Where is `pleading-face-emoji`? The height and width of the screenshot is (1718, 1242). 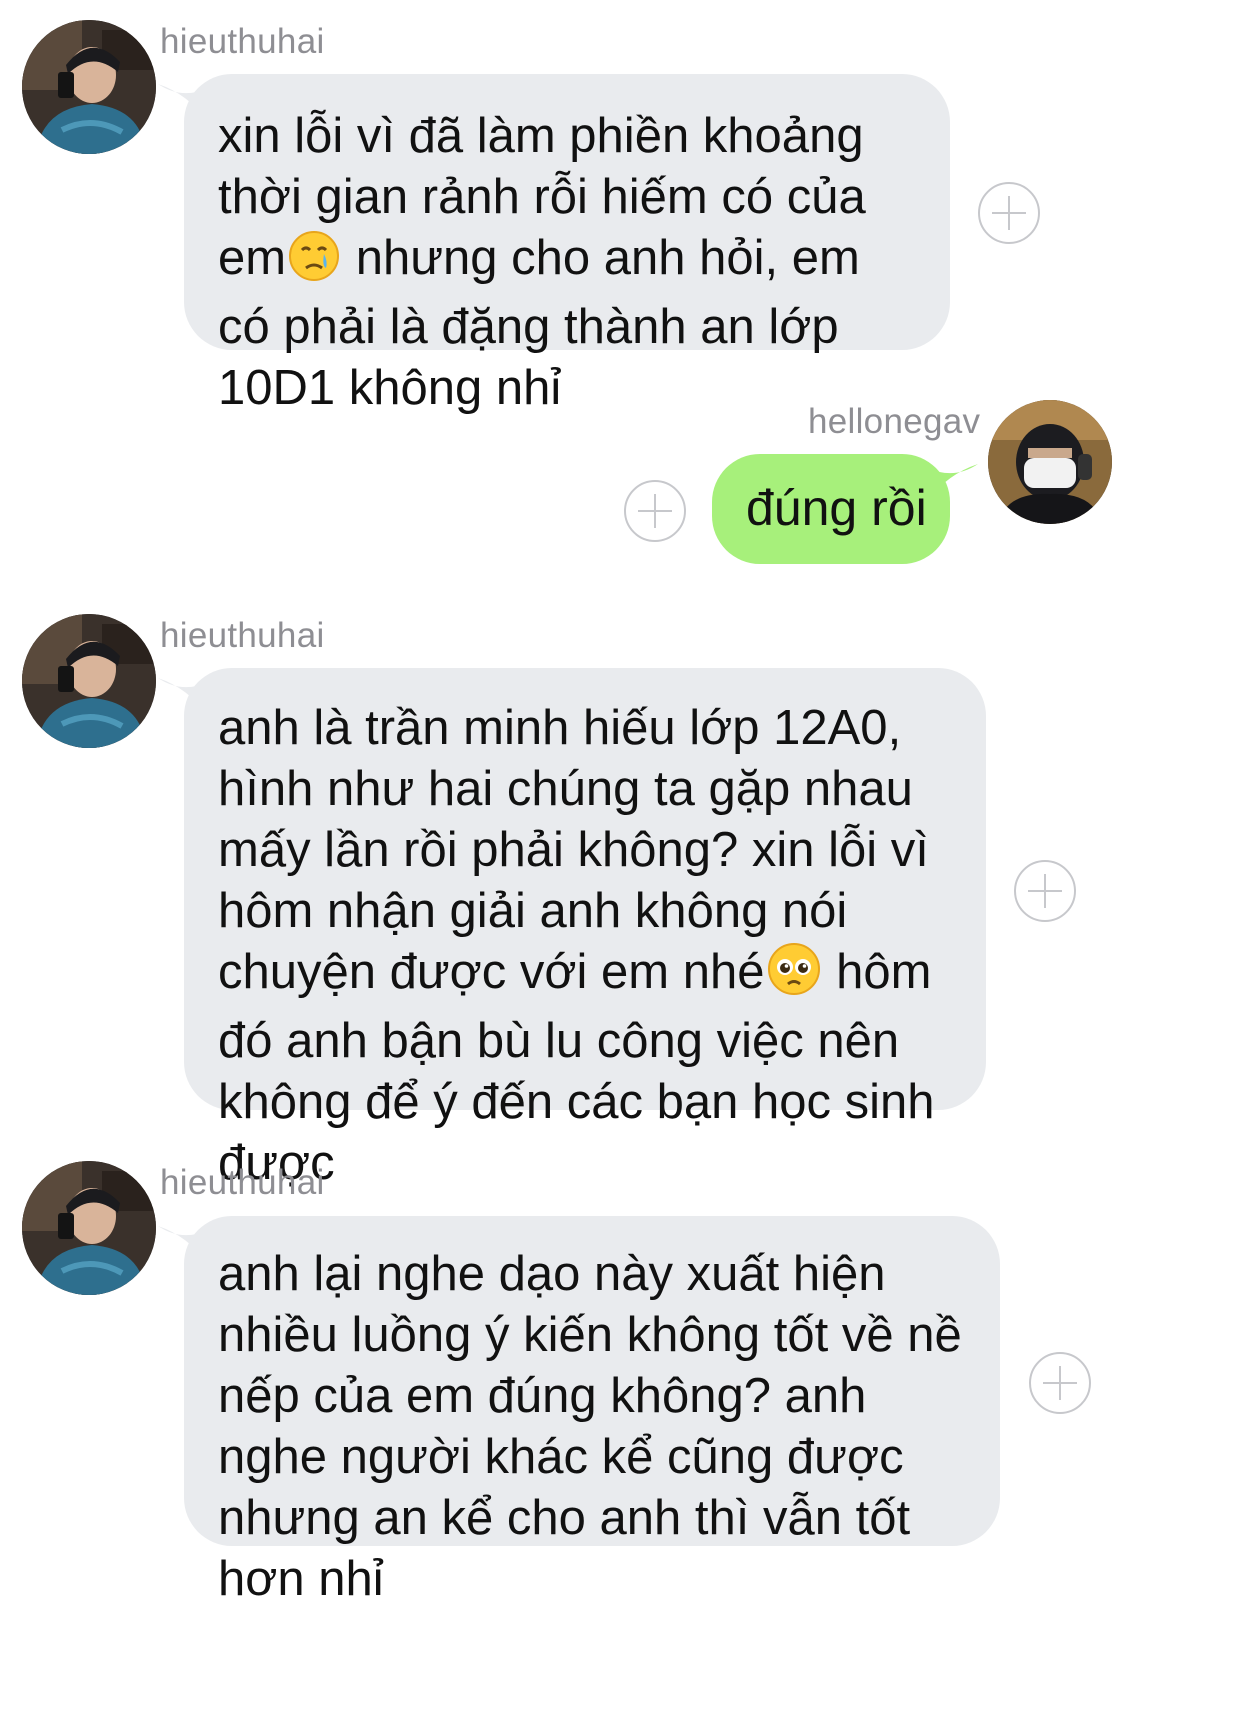 pleading-face-emoji is located at coordinates (794, 976).